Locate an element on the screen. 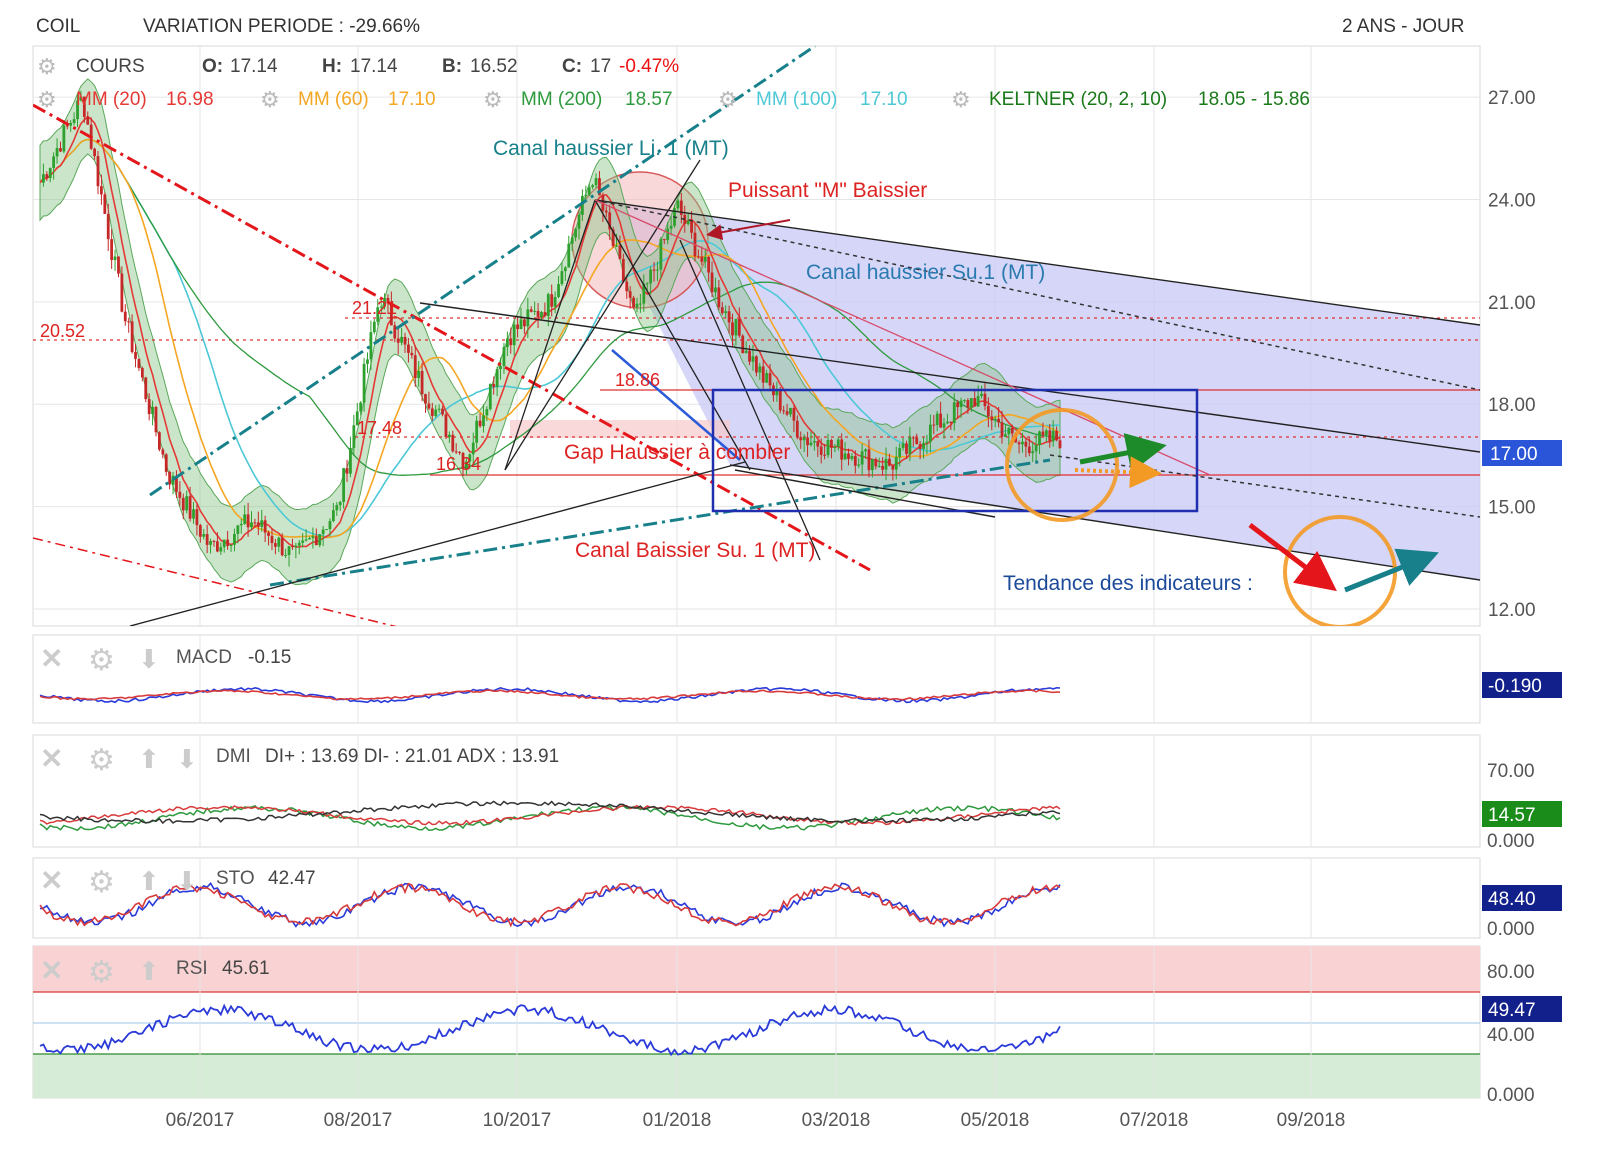 Image resolution: width=1614 pixels, height=1174 pixels. macd-value: -0.15 is located at coordinates (269, 657).